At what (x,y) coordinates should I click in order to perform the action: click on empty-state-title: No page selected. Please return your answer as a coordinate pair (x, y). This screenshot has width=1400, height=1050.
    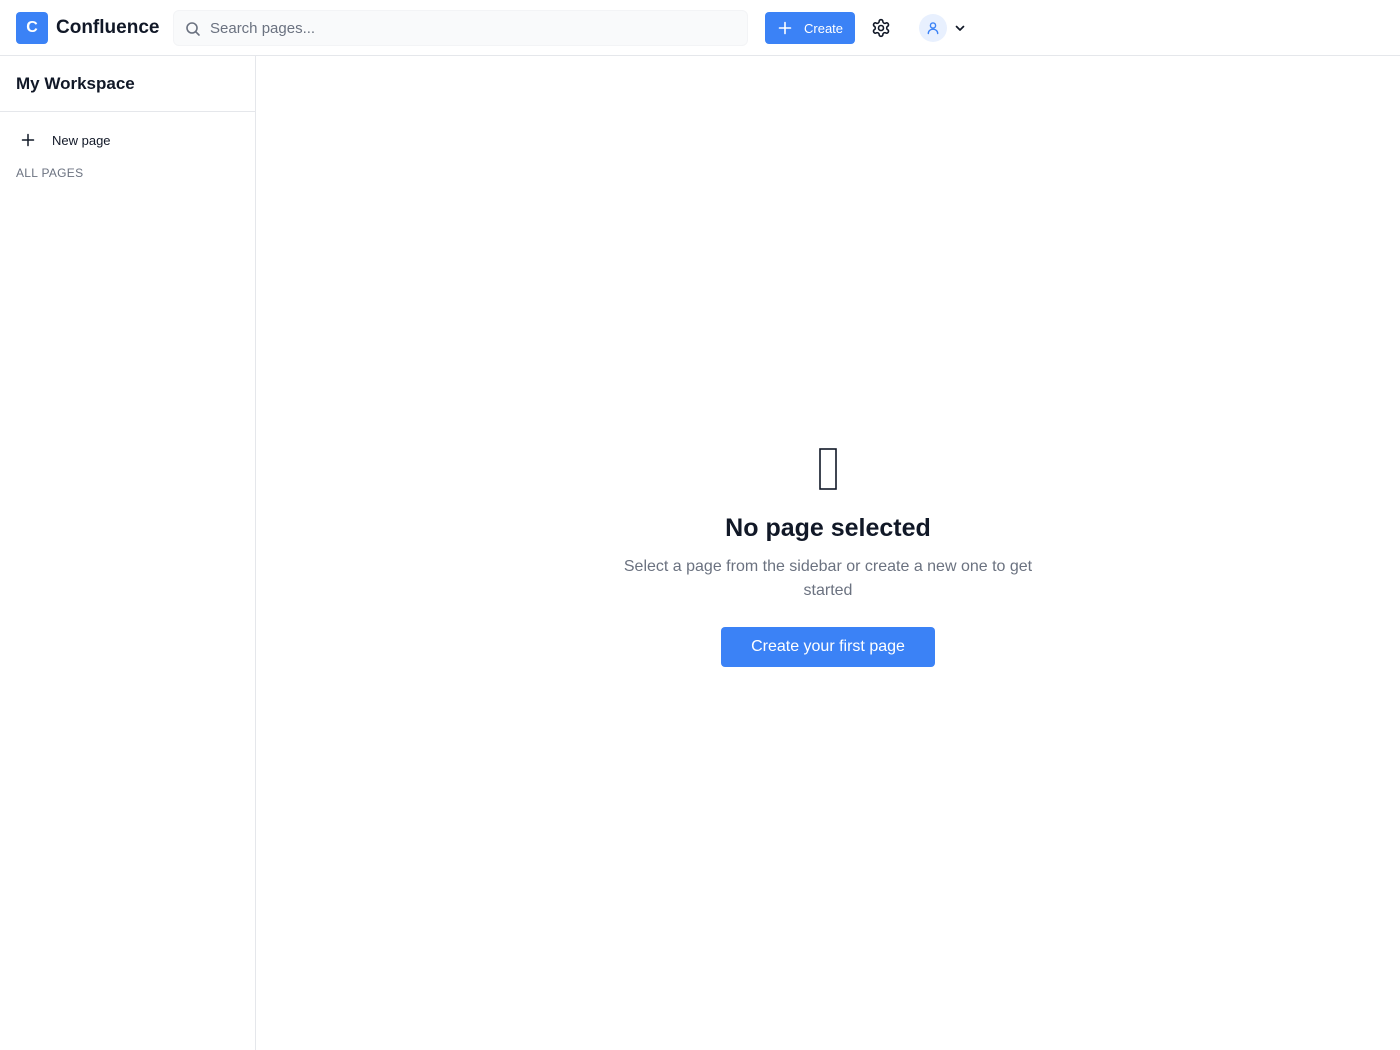
    Looking at the image, I should click on (828, 528).